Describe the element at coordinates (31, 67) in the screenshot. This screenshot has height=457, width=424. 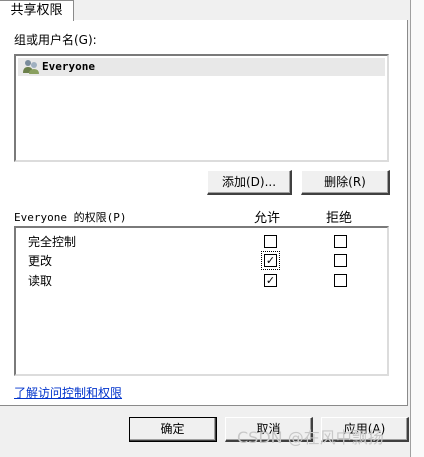
I see `users-group-icon` at that location.